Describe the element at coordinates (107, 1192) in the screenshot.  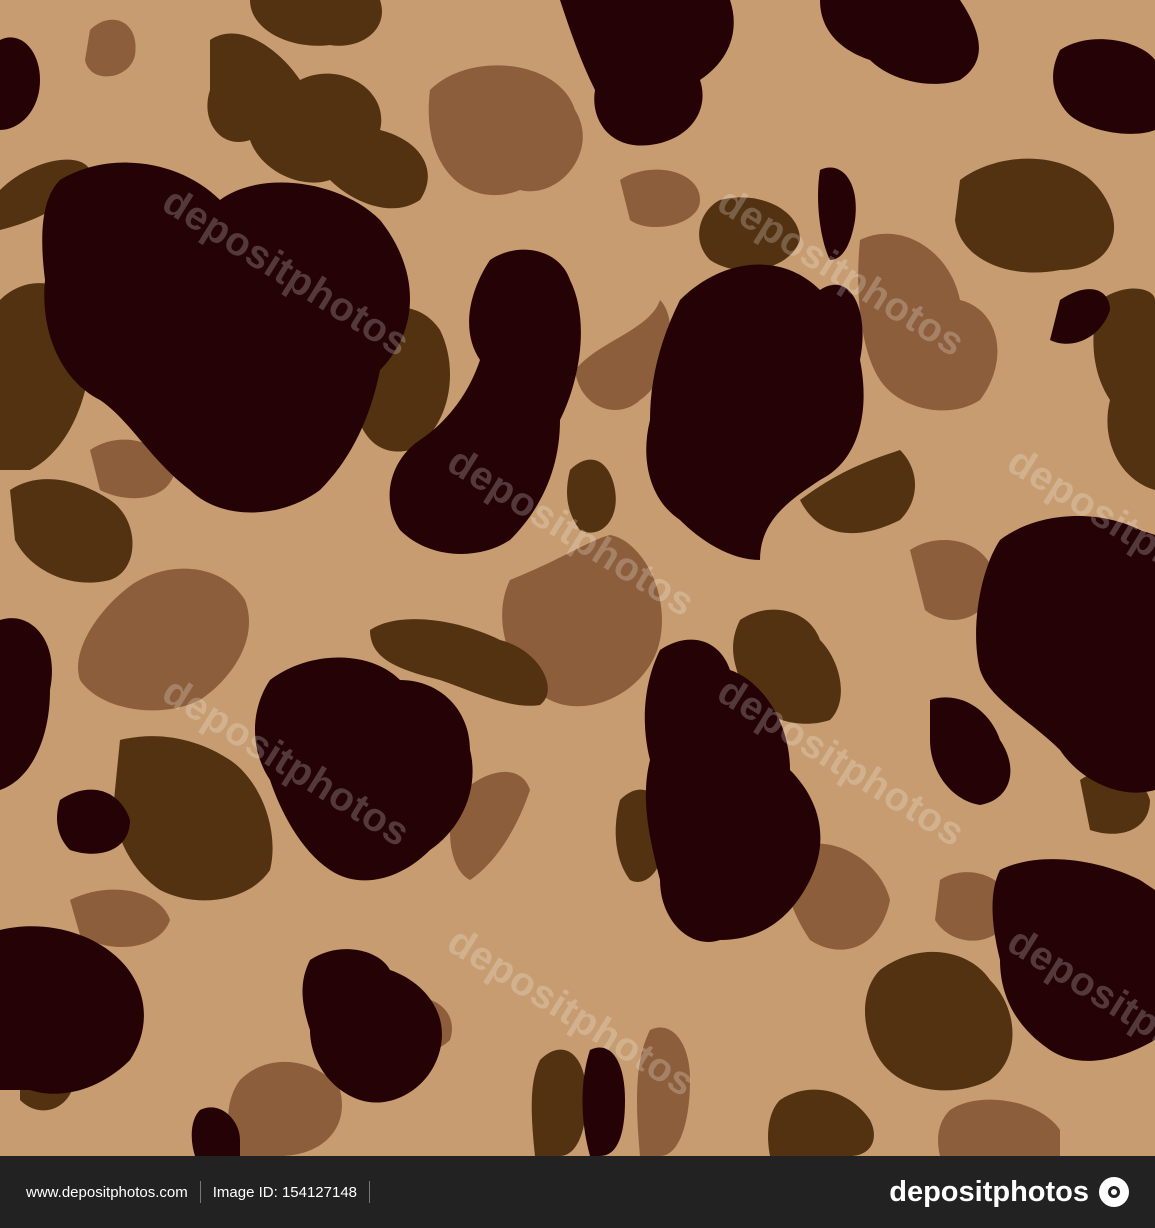
I see `footer-website: www.depositphotos.com` at that location.